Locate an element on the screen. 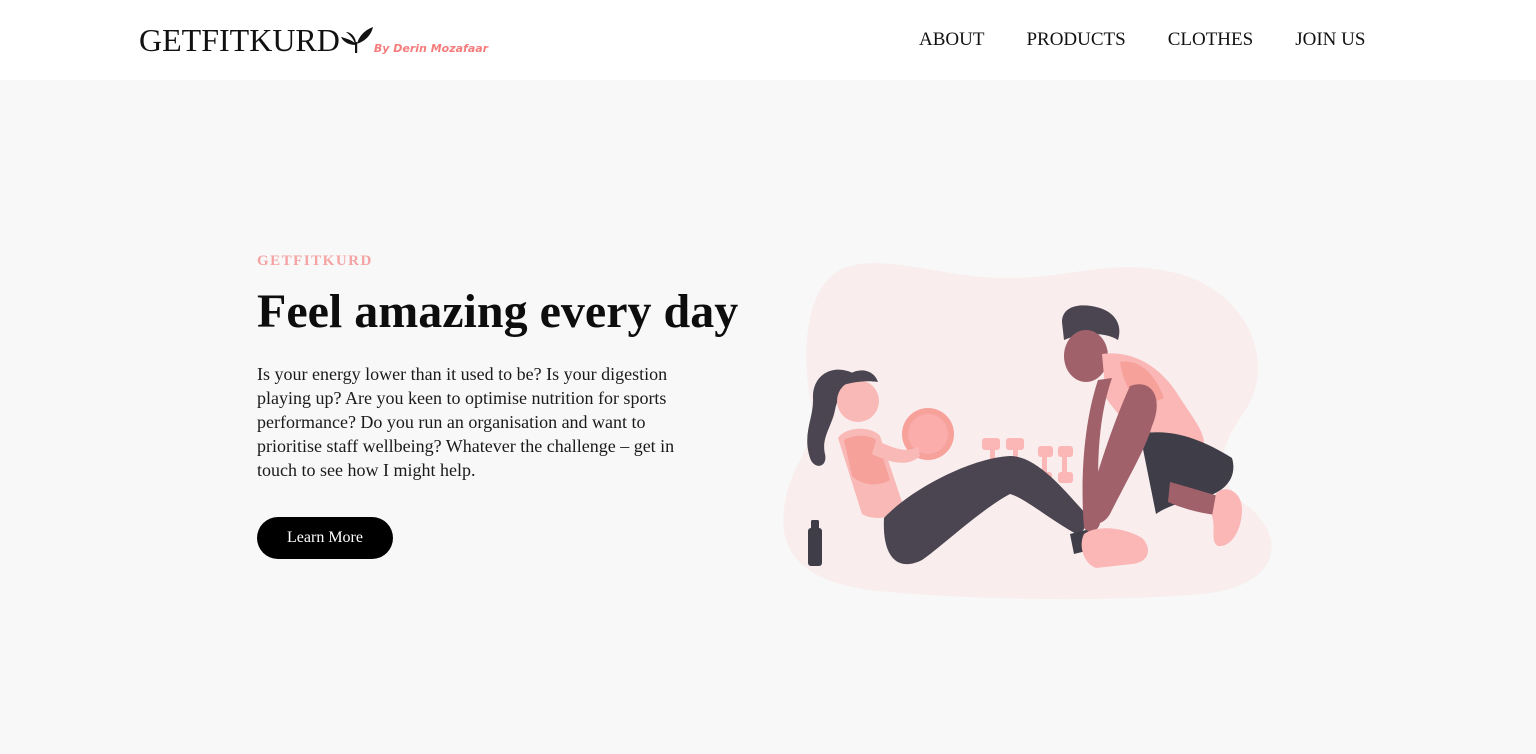  hero-title: Feel amazing every day is located at coordinates (498, 311).